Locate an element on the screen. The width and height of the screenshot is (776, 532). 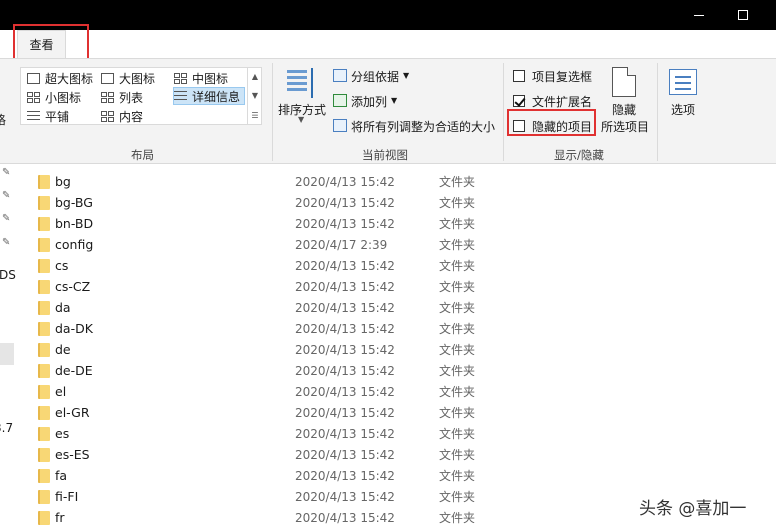
layout-item-label: 小图标 is located at coordinates (63, 97).